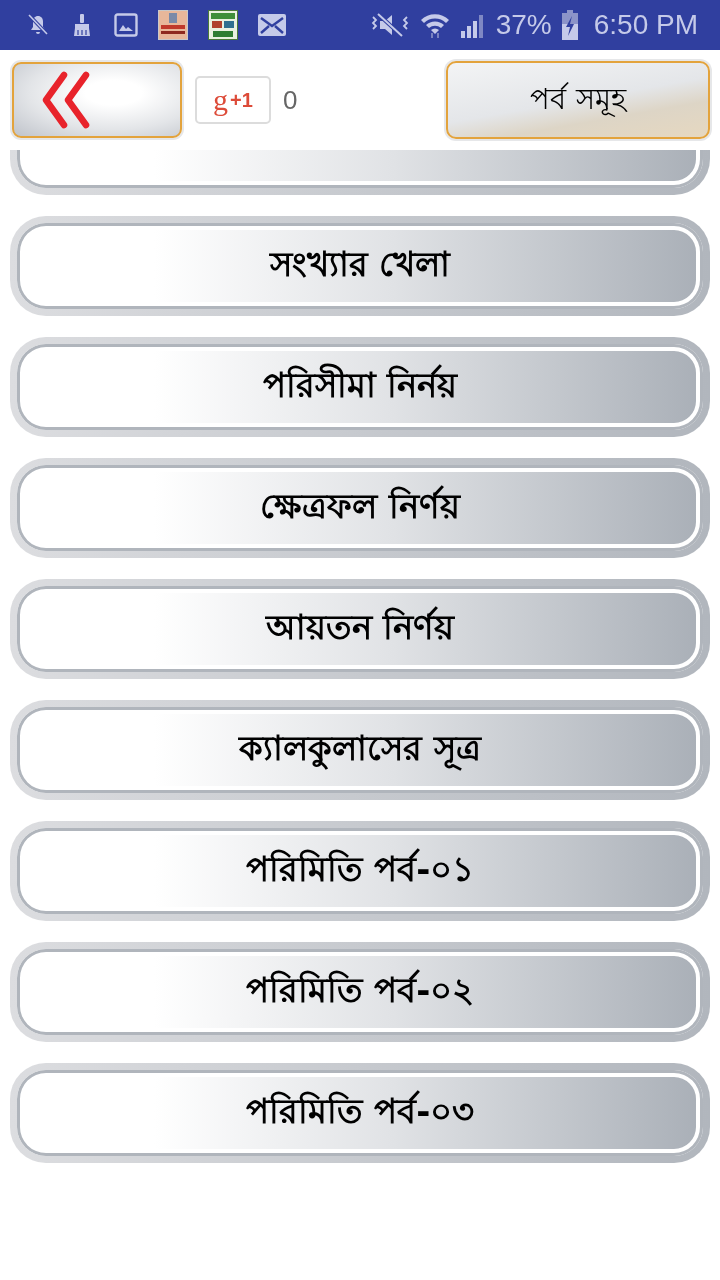 The width and height of the screenshot is (720, 1280). Describe the element at coordinates (66, 100) in the screenshot. I see `double-chevron-left-icon` at that location.